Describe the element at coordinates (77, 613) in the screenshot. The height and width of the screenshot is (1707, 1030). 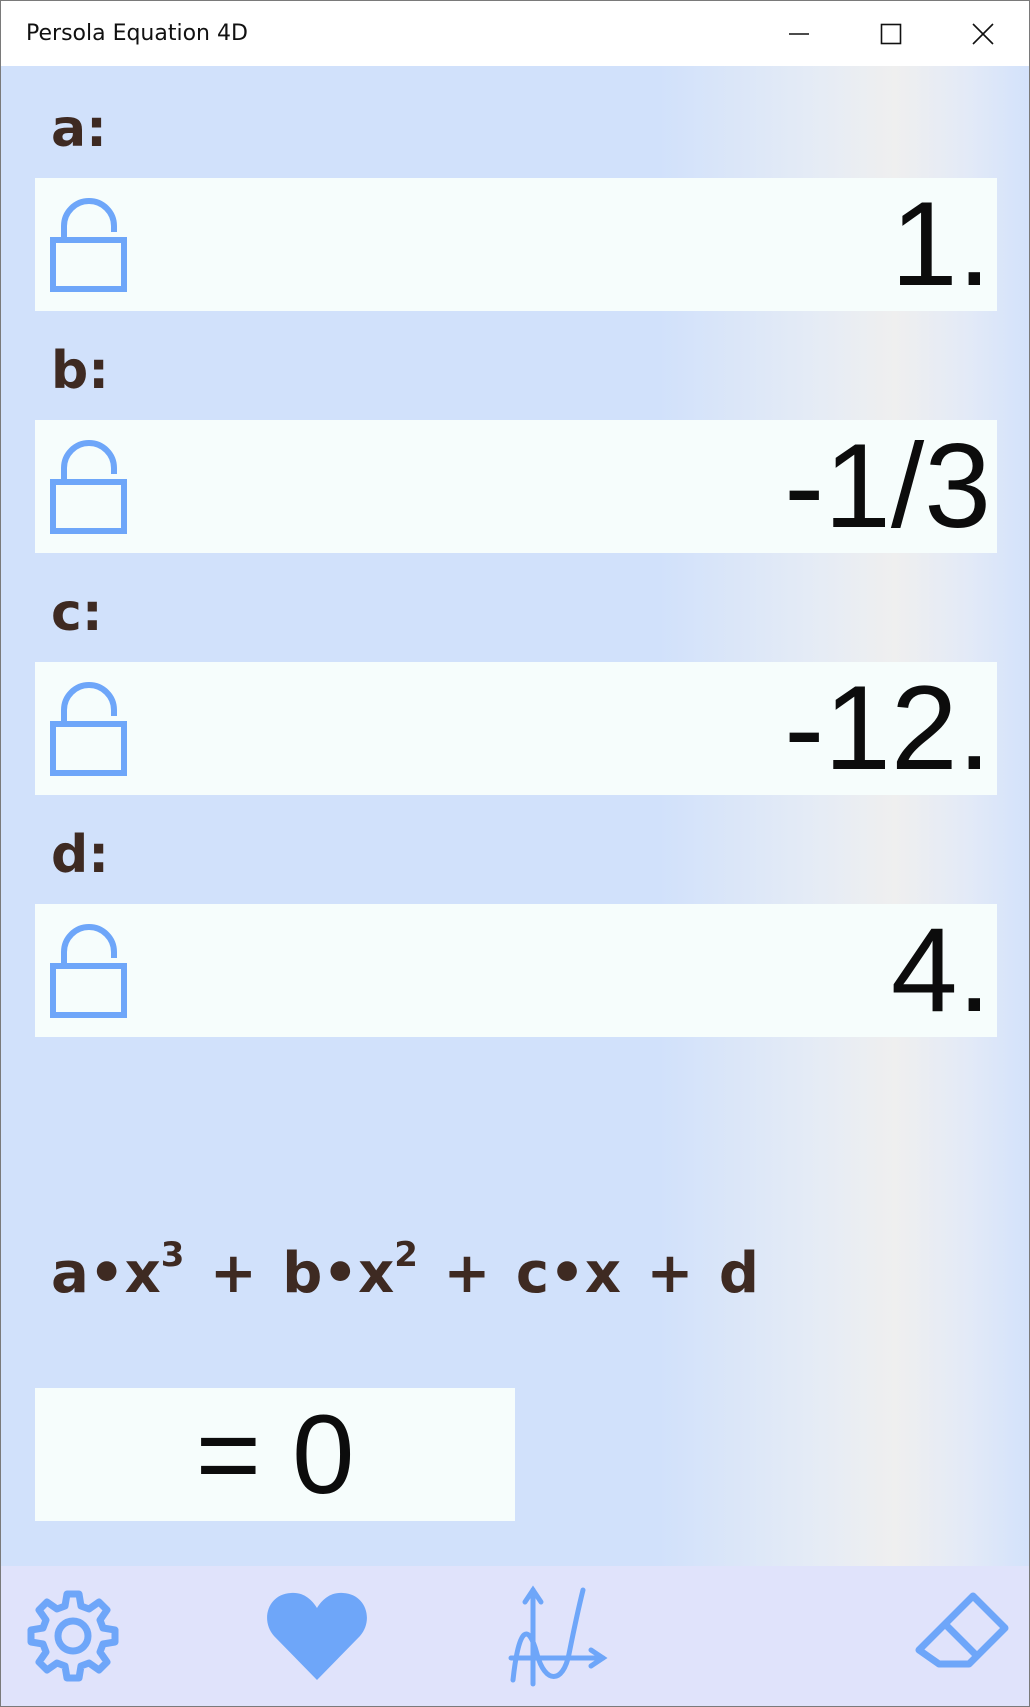
I see `param-c-label: c:` at that location.